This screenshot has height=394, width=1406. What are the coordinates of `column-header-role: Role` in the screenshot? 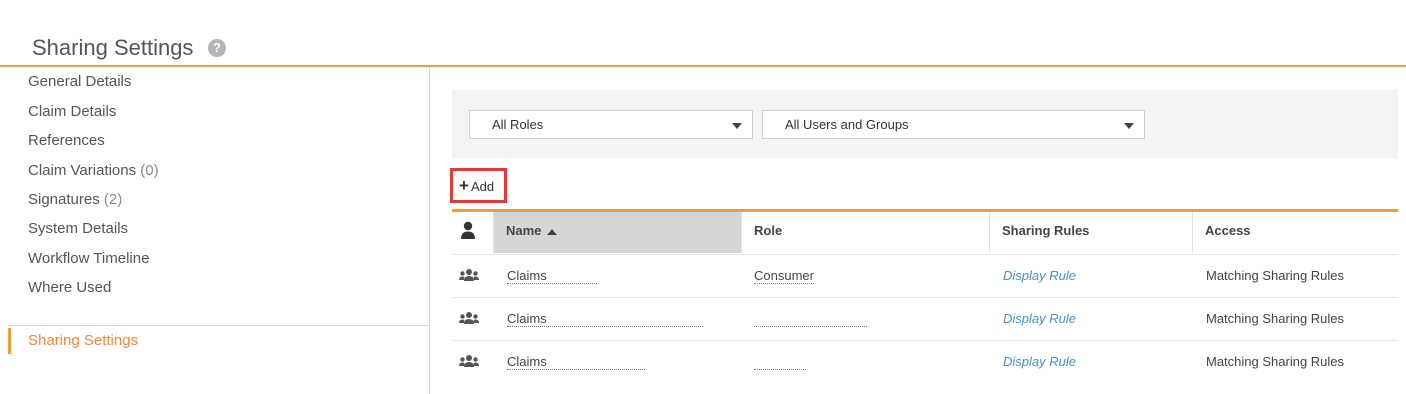 It's located at (866, 232).